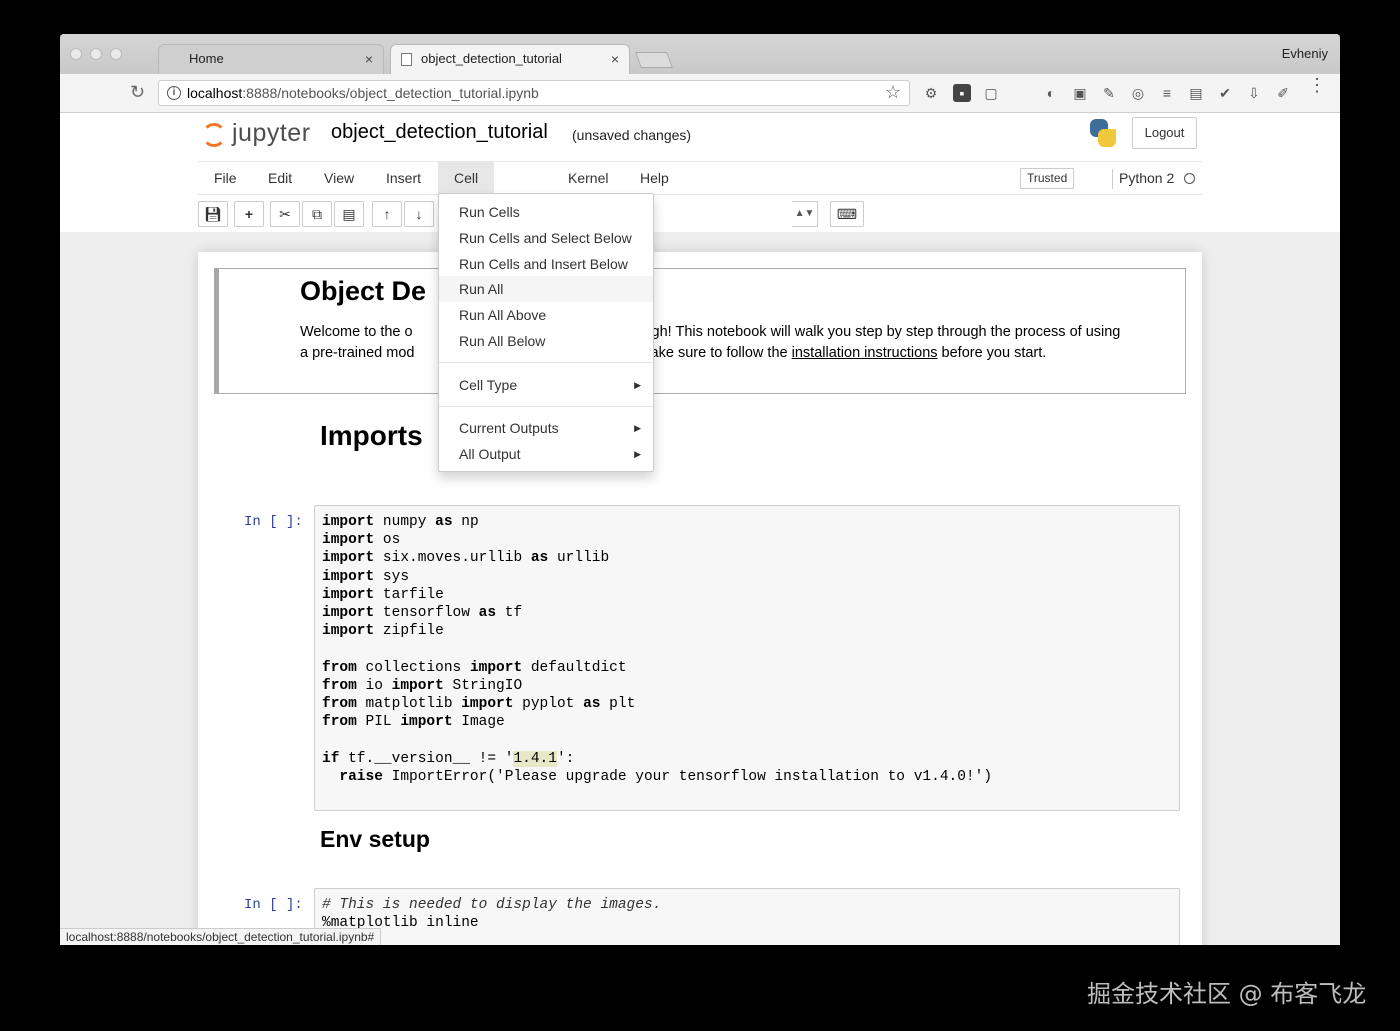  I want to click on menu-run-cells-select-below: Run Cells and Select Below, so click(546, 238).